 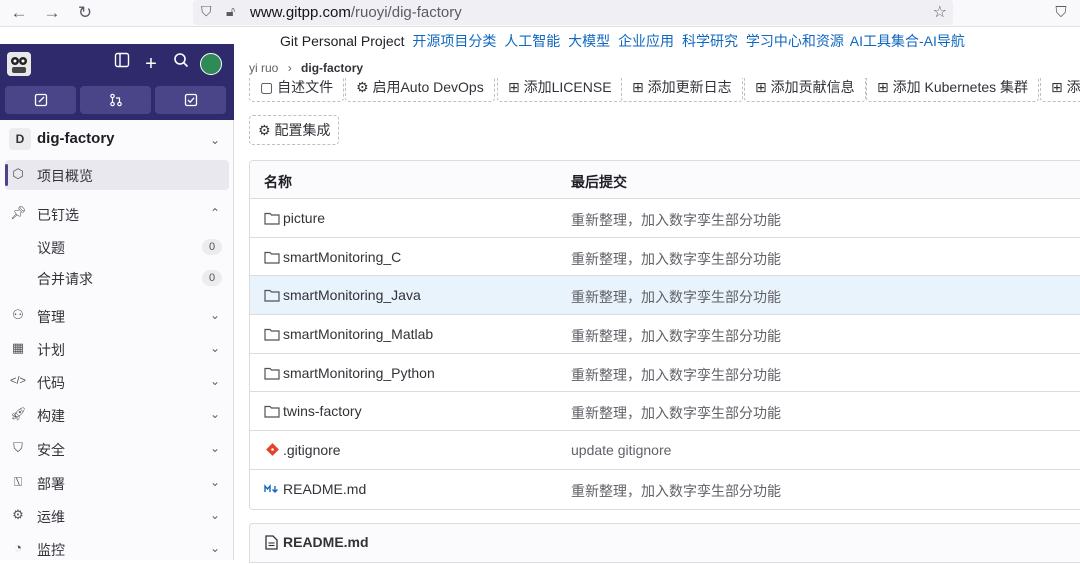 What do you see at coordinates (454, 41) in the screenshot?
I see `banner-link: 开源项目分类` at bounding box center [454, 41].